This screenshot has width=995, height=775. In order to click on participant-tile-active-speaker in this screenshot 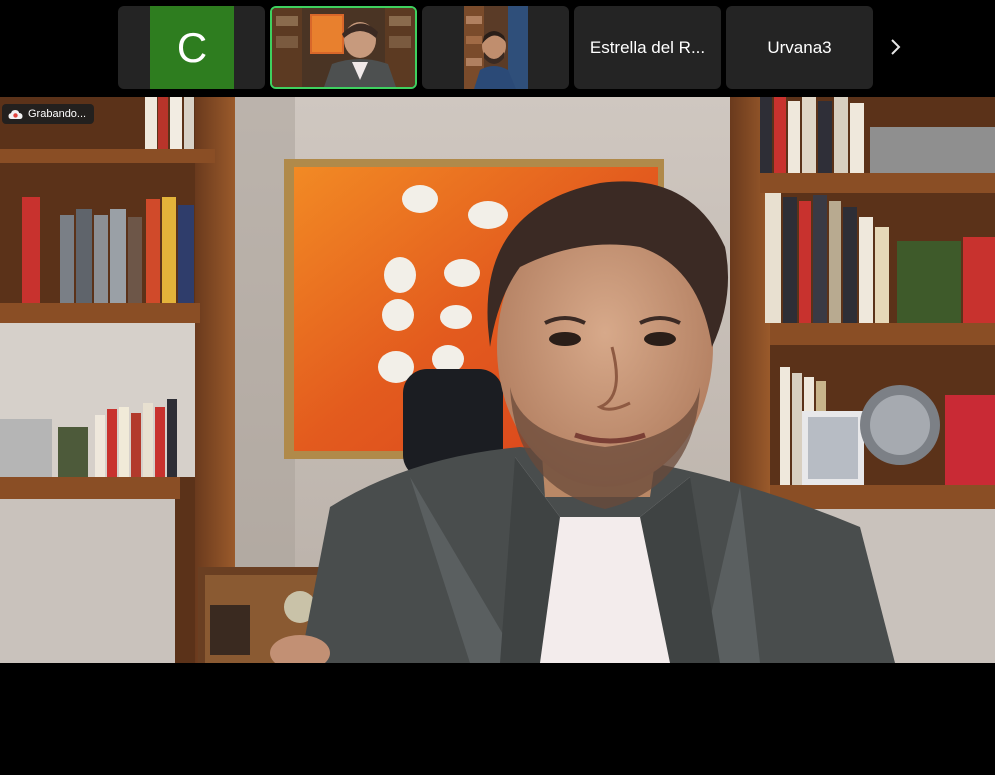, I will do `click(343, 47)`.